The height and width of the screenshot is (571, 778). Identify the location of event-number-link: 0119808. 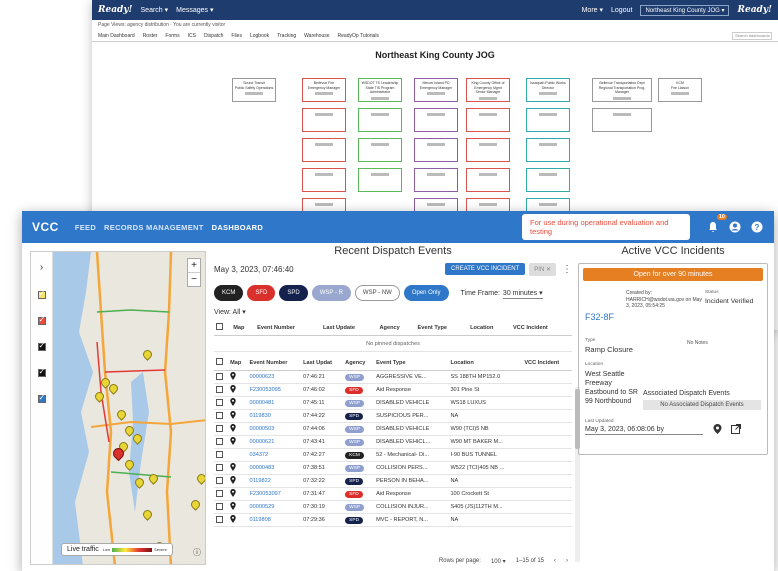
(274, 520).